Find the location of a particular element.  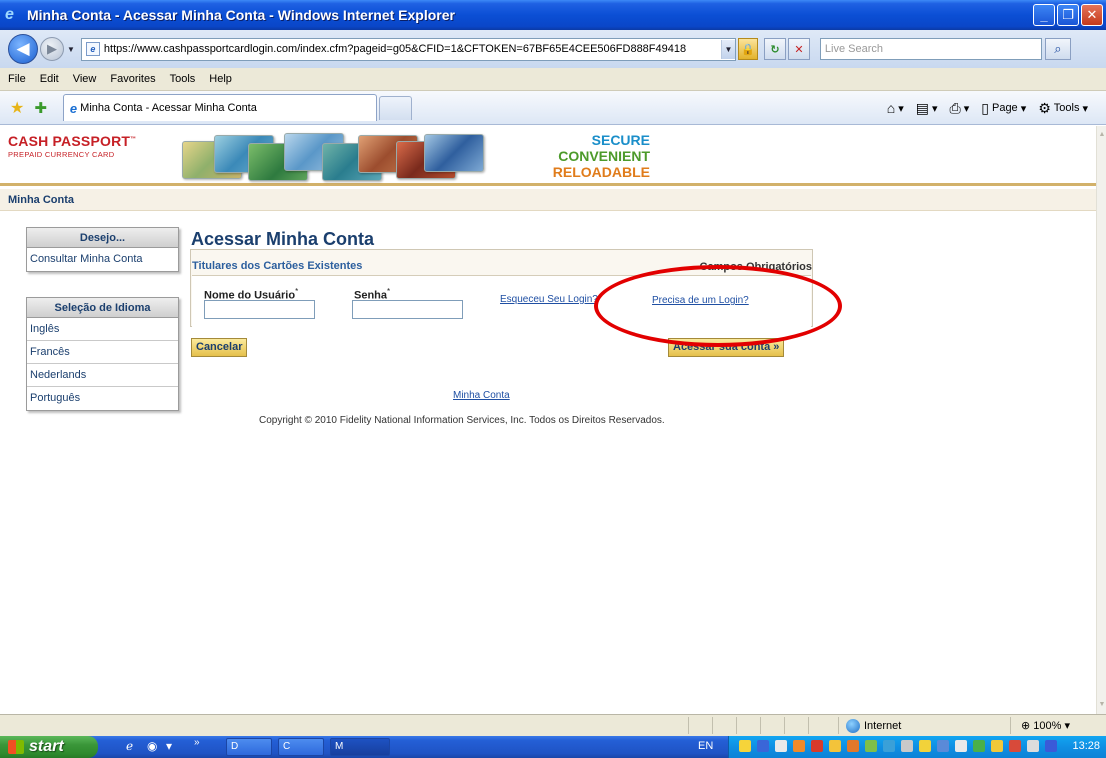

sidebar-item-frances: Francês is located at coordinates (102, 352).